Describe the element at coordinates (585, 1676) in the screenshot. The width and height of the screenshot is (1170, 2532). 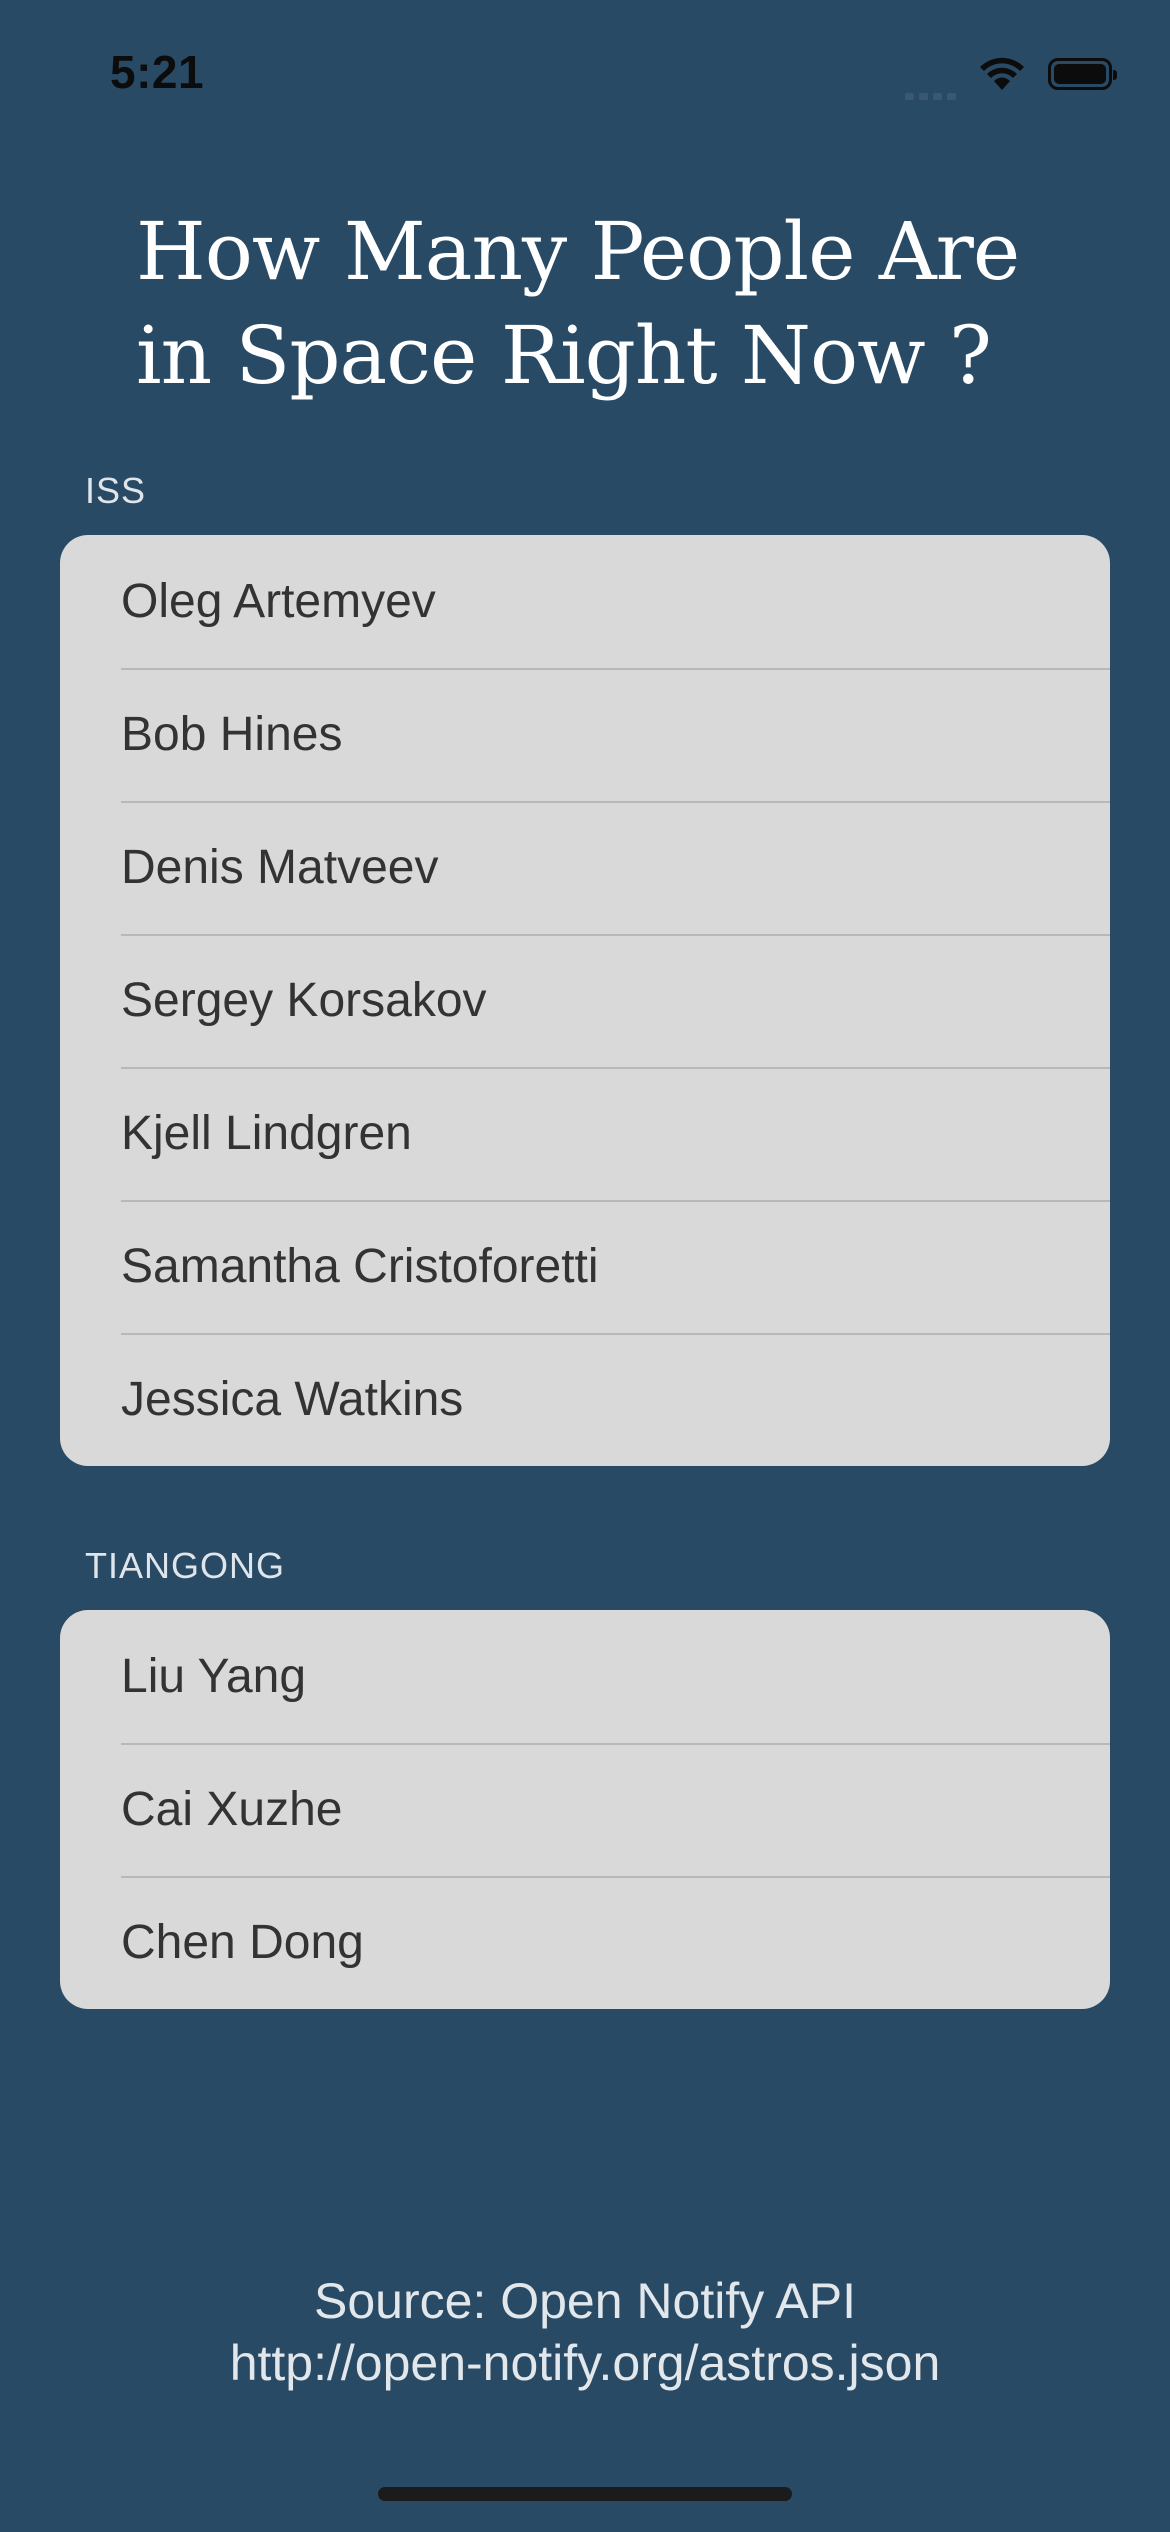
I see `list-item: Liu Yang` at that location.